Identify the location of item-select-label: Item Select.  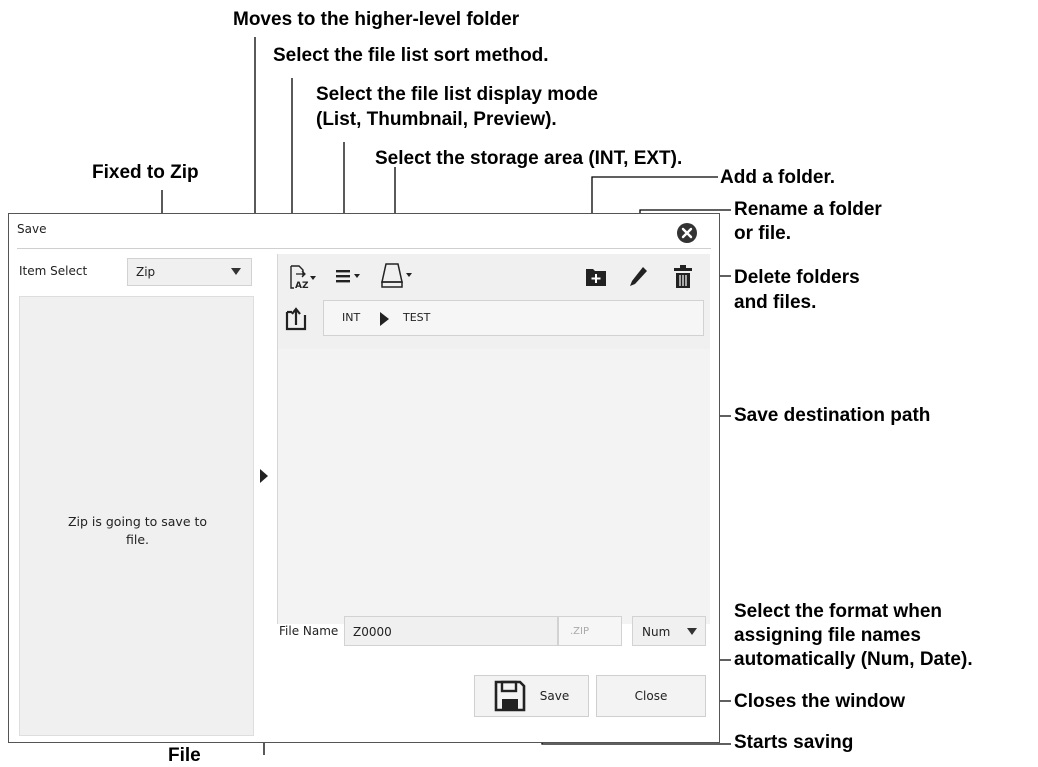
(53, 271).